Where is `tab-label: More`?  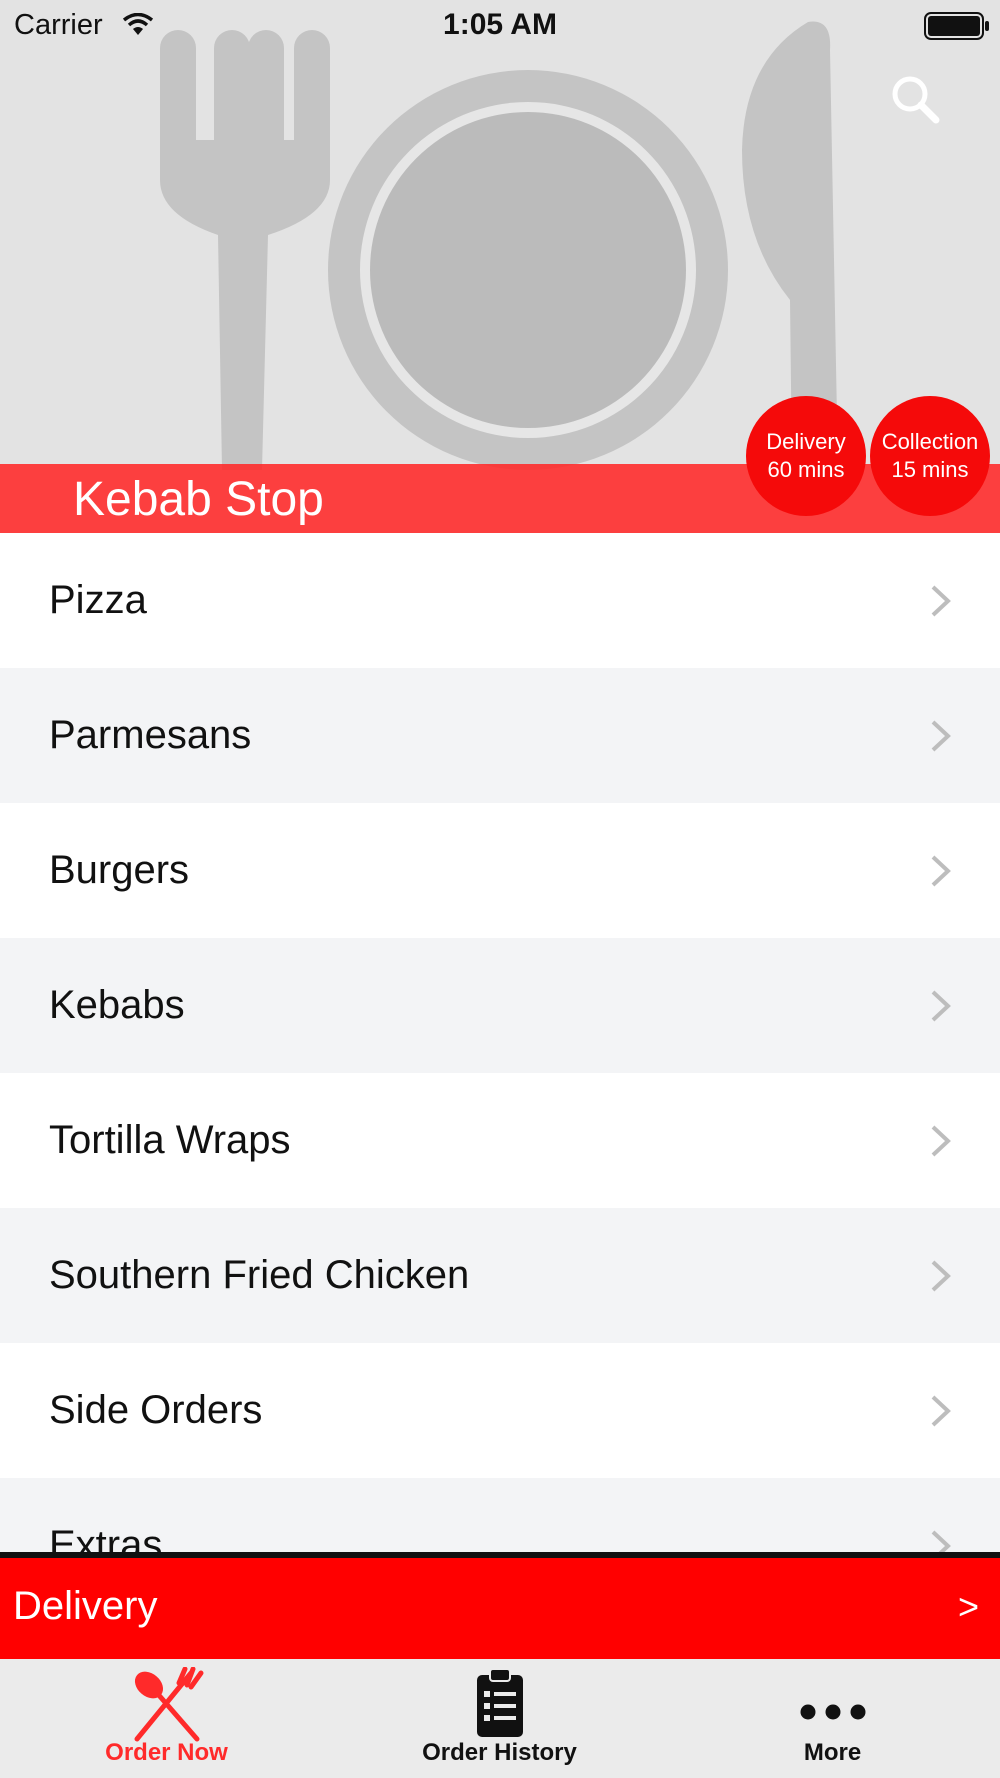 tab-label: More is located at coordinates (832, 1752).